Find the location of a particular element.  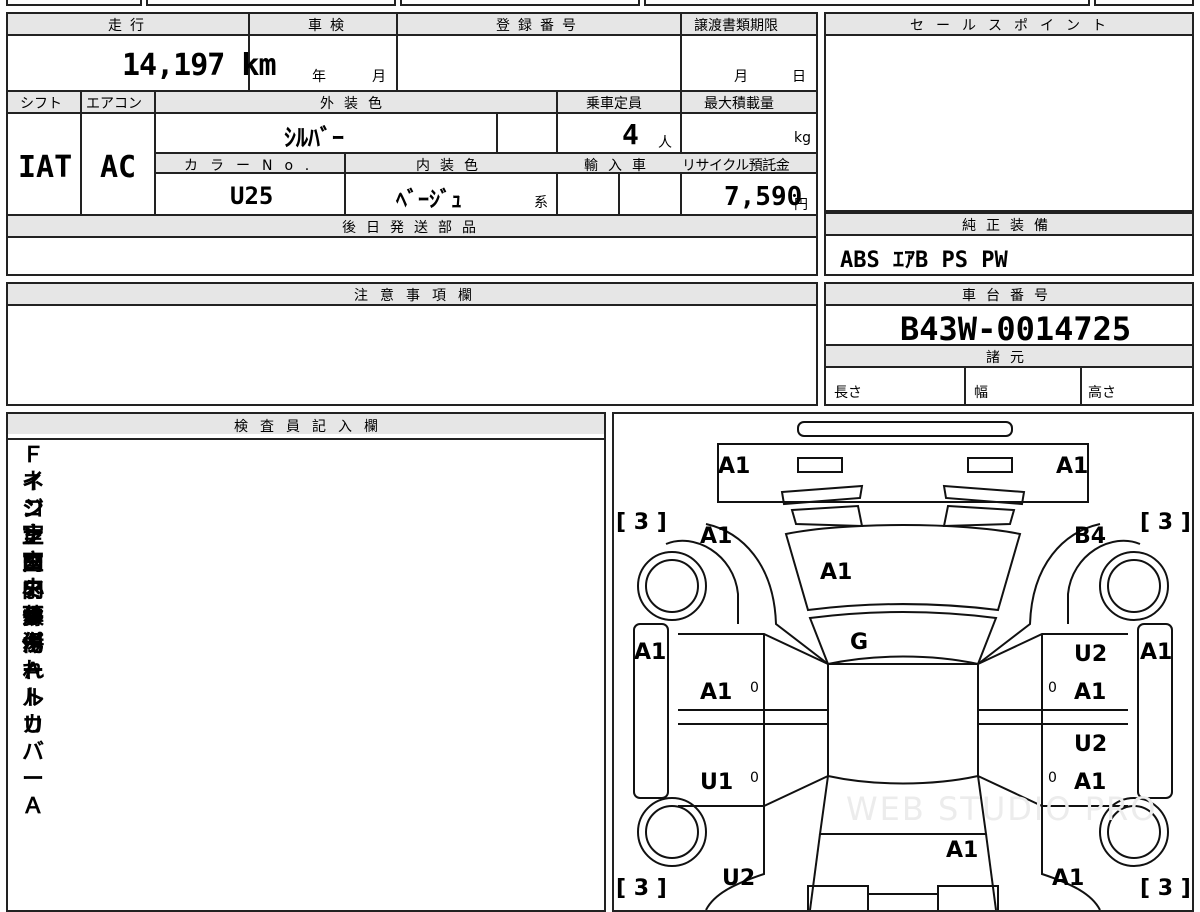

chassis-box: 車台番号 B43W-0014725 諸元 長さ 幅 高さ is located at coordinates (1009, 344).